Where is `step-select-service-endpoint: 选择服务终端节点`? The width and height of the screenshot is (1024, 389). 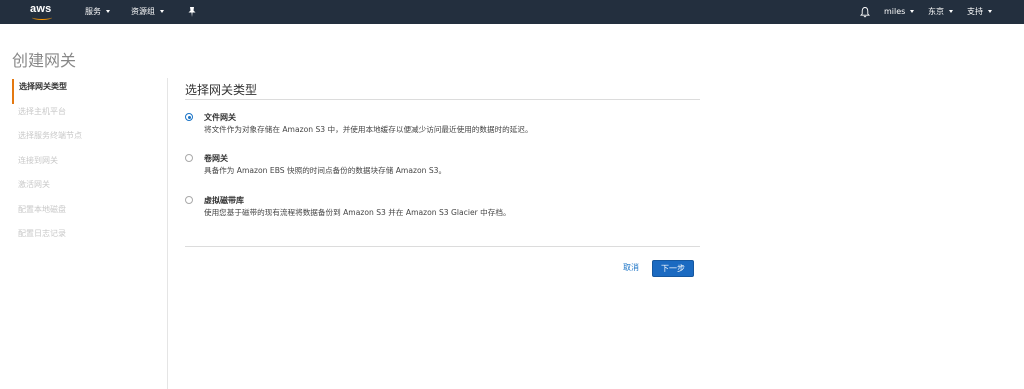
step-select-service-endpoint: 选择服务终端节点 is located at coordinates (50, 135).